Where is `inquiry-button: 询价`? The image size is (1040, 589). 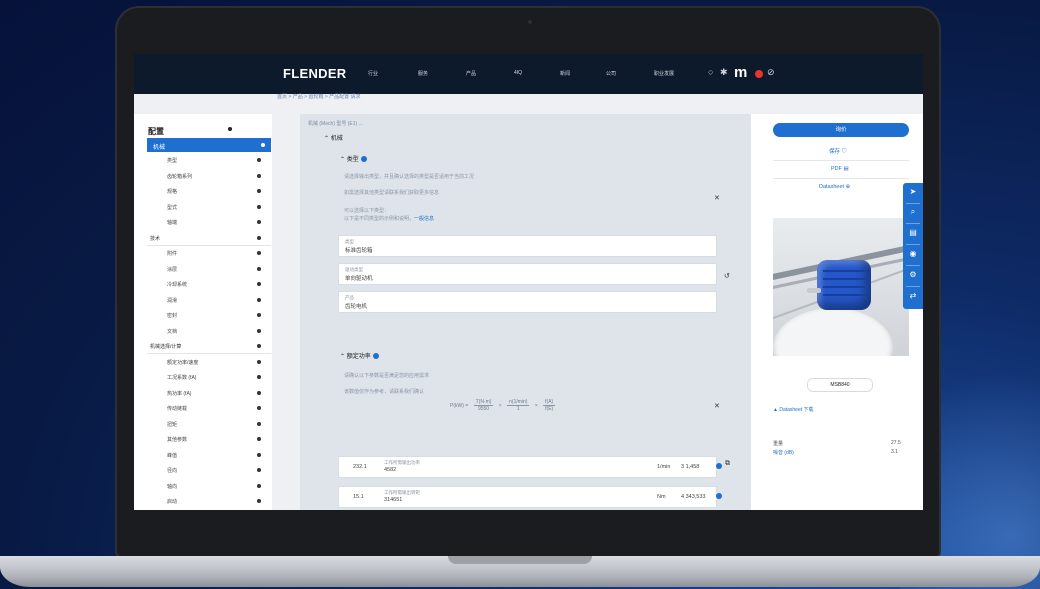 inquiry-button: 询价 is located at coordinates (841, 130).